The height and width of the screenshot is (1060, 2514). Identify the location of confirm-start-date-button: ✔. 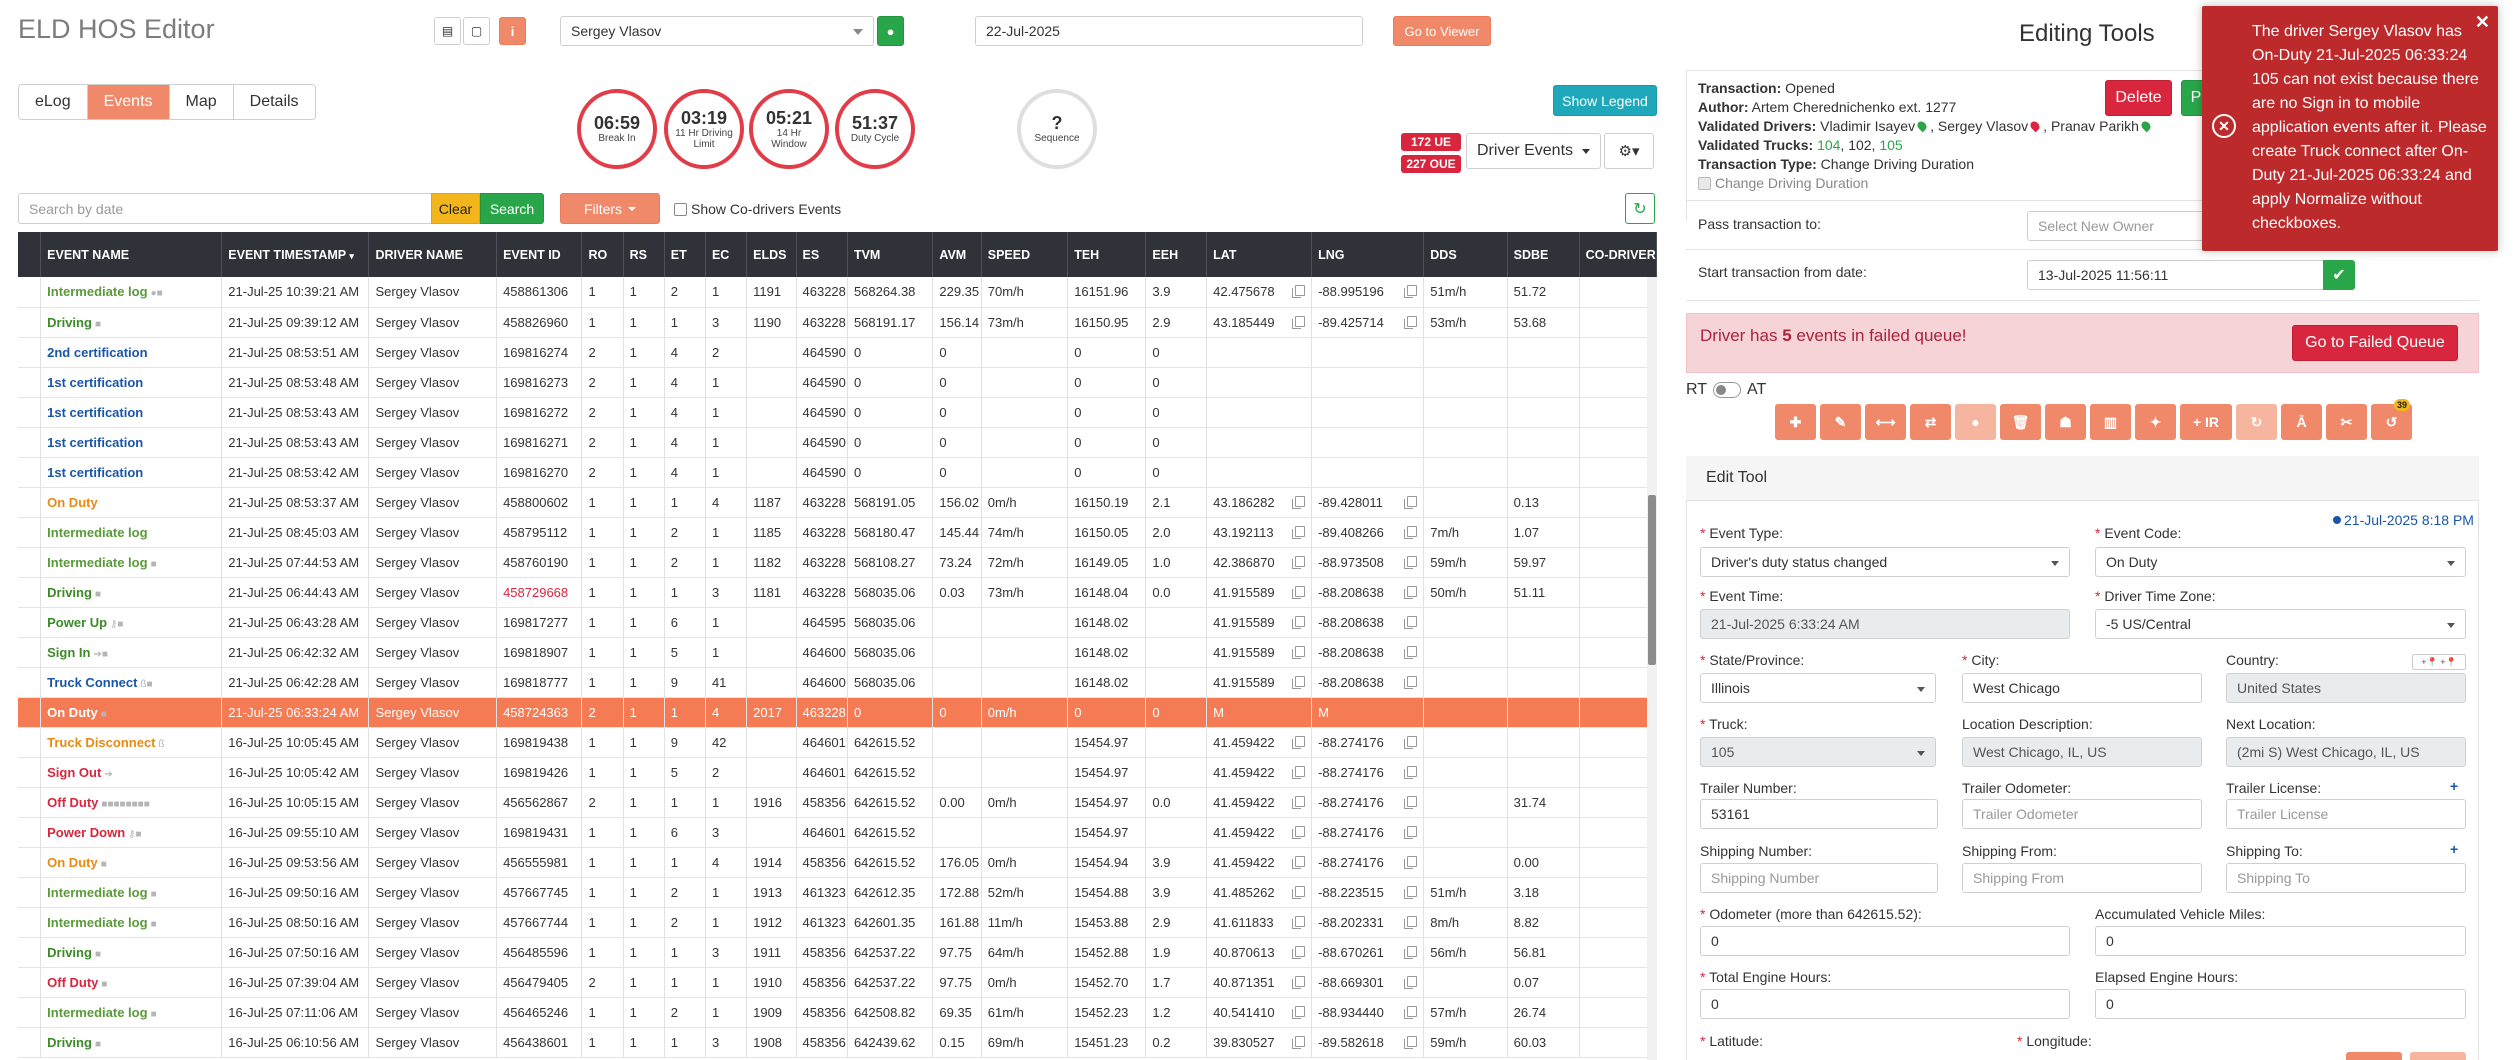
(2339, 275).